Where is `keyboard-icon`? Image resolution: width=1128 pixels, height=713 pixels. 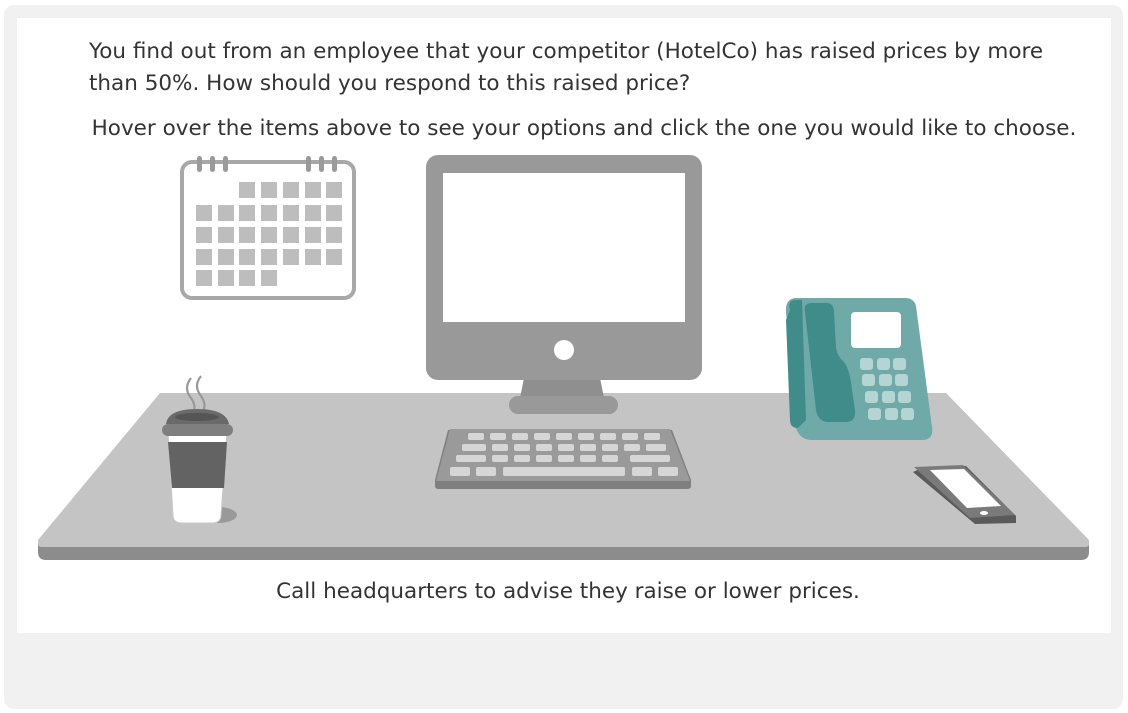
keyboard-icon is located at coordinates (563, 459).